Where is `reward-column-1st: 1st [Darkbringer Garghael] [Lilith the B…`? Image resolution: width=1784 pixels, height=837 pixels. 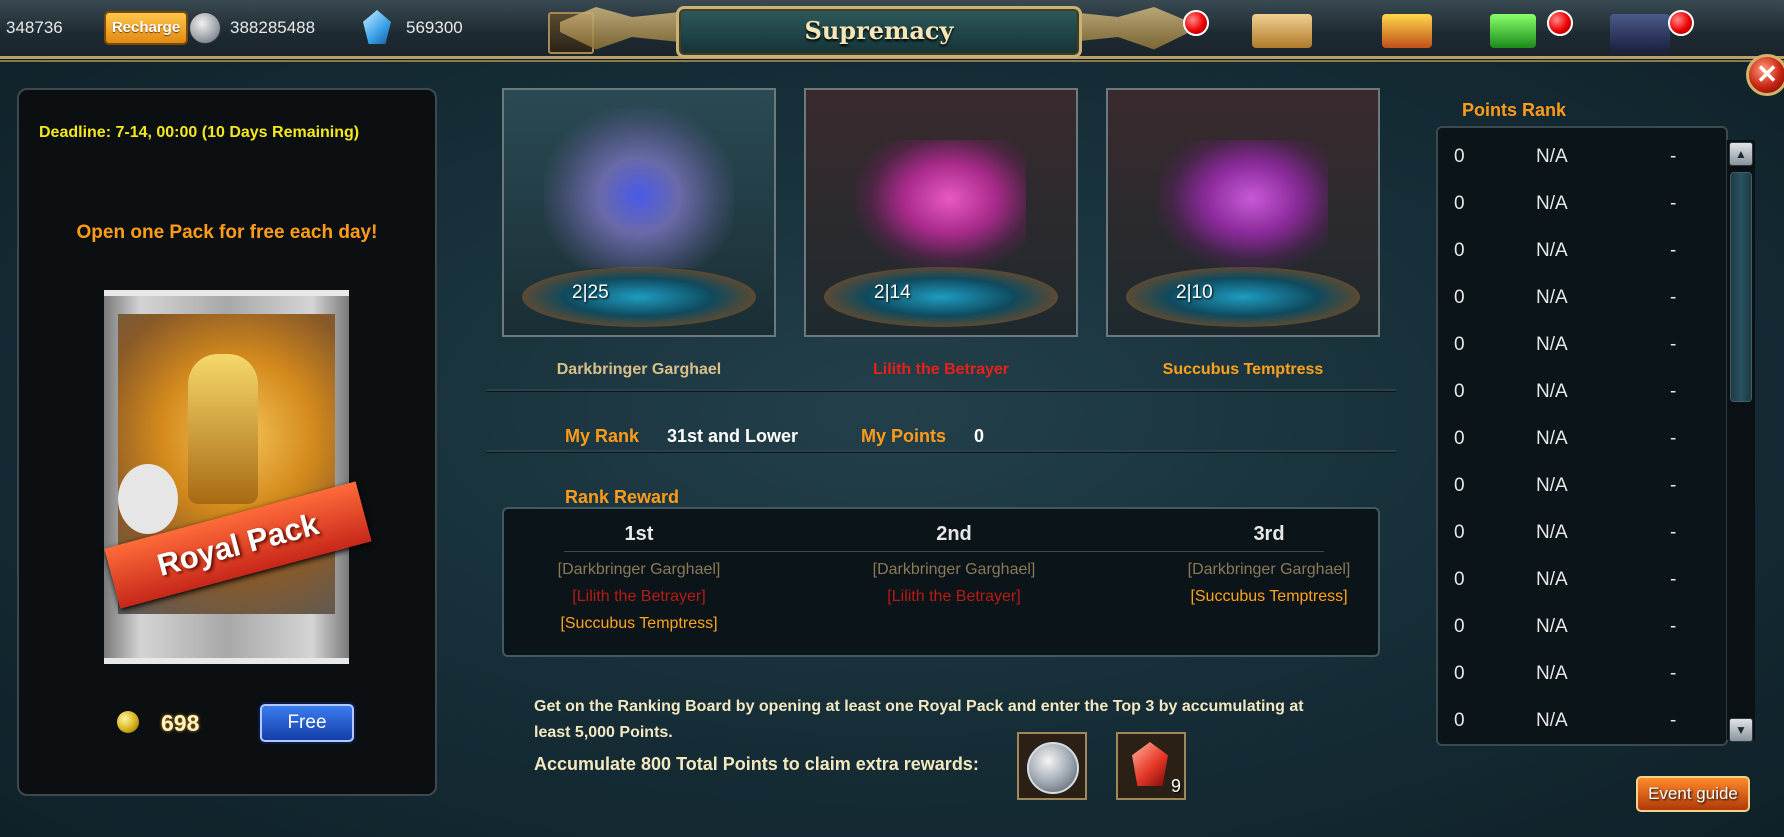
reward-column-1st: 1st [Darkbringer Garghael] [Lilith the B… is located at coordinates (639, 571).